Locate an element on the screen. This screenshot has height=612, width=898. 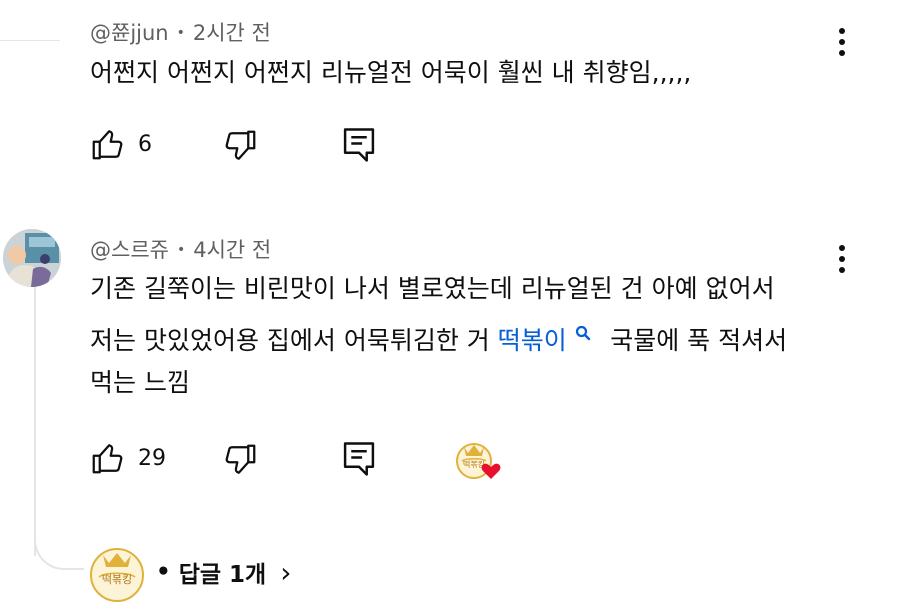
search-icon is located at coordinates (582, 335).